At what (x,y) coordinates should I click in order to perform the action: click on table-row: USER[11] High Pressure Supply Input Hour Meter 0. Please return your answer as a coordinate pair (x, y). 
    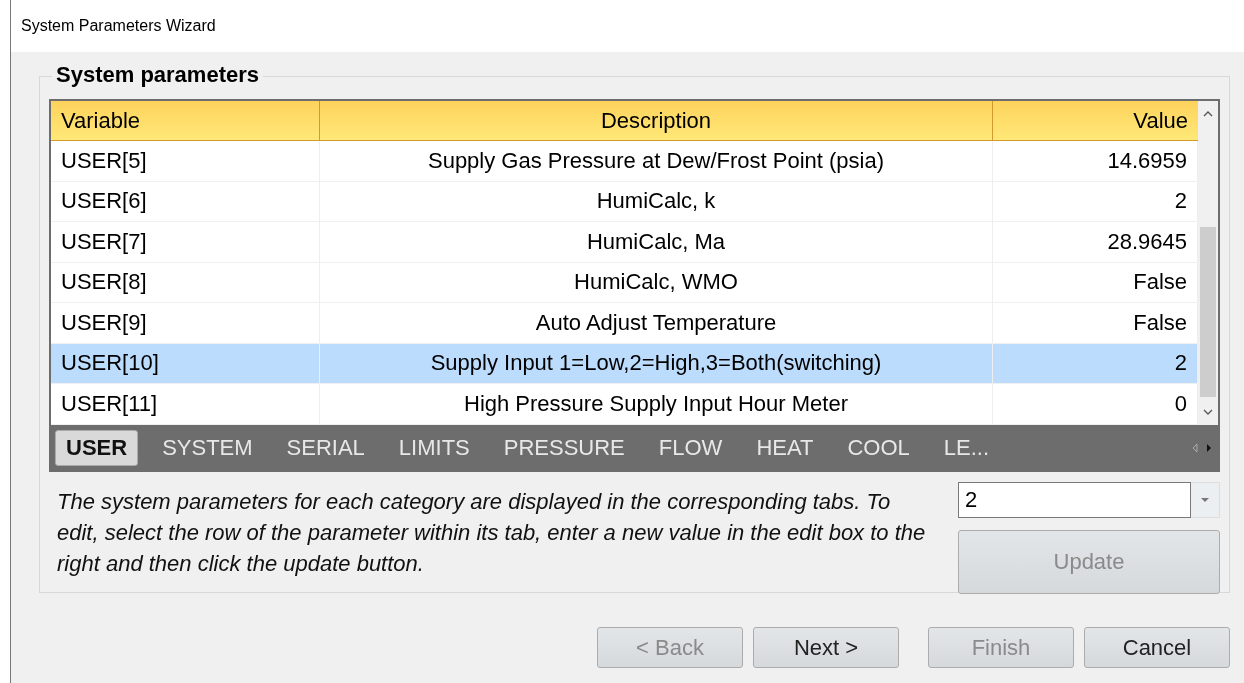
    Looking at the image, I should click on (624, 404).